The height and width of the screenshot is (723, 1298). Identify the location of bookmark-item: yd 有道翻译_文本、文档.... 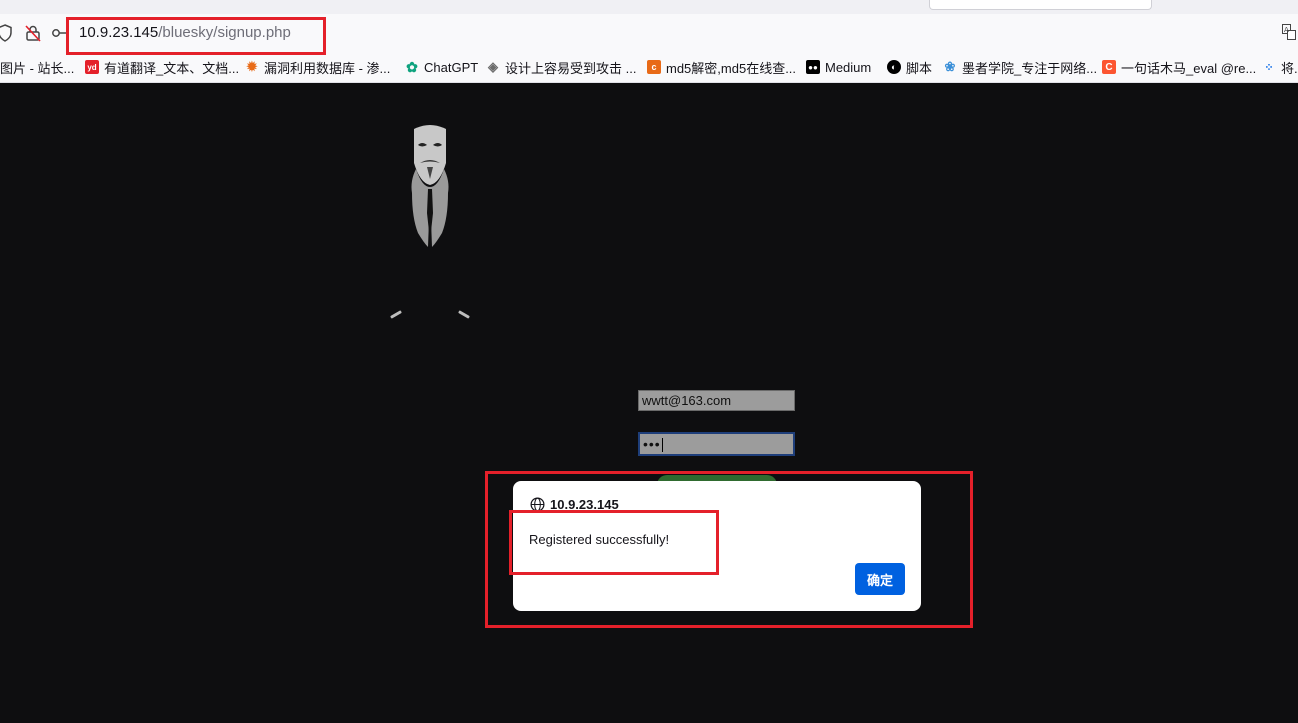
(162, 67).